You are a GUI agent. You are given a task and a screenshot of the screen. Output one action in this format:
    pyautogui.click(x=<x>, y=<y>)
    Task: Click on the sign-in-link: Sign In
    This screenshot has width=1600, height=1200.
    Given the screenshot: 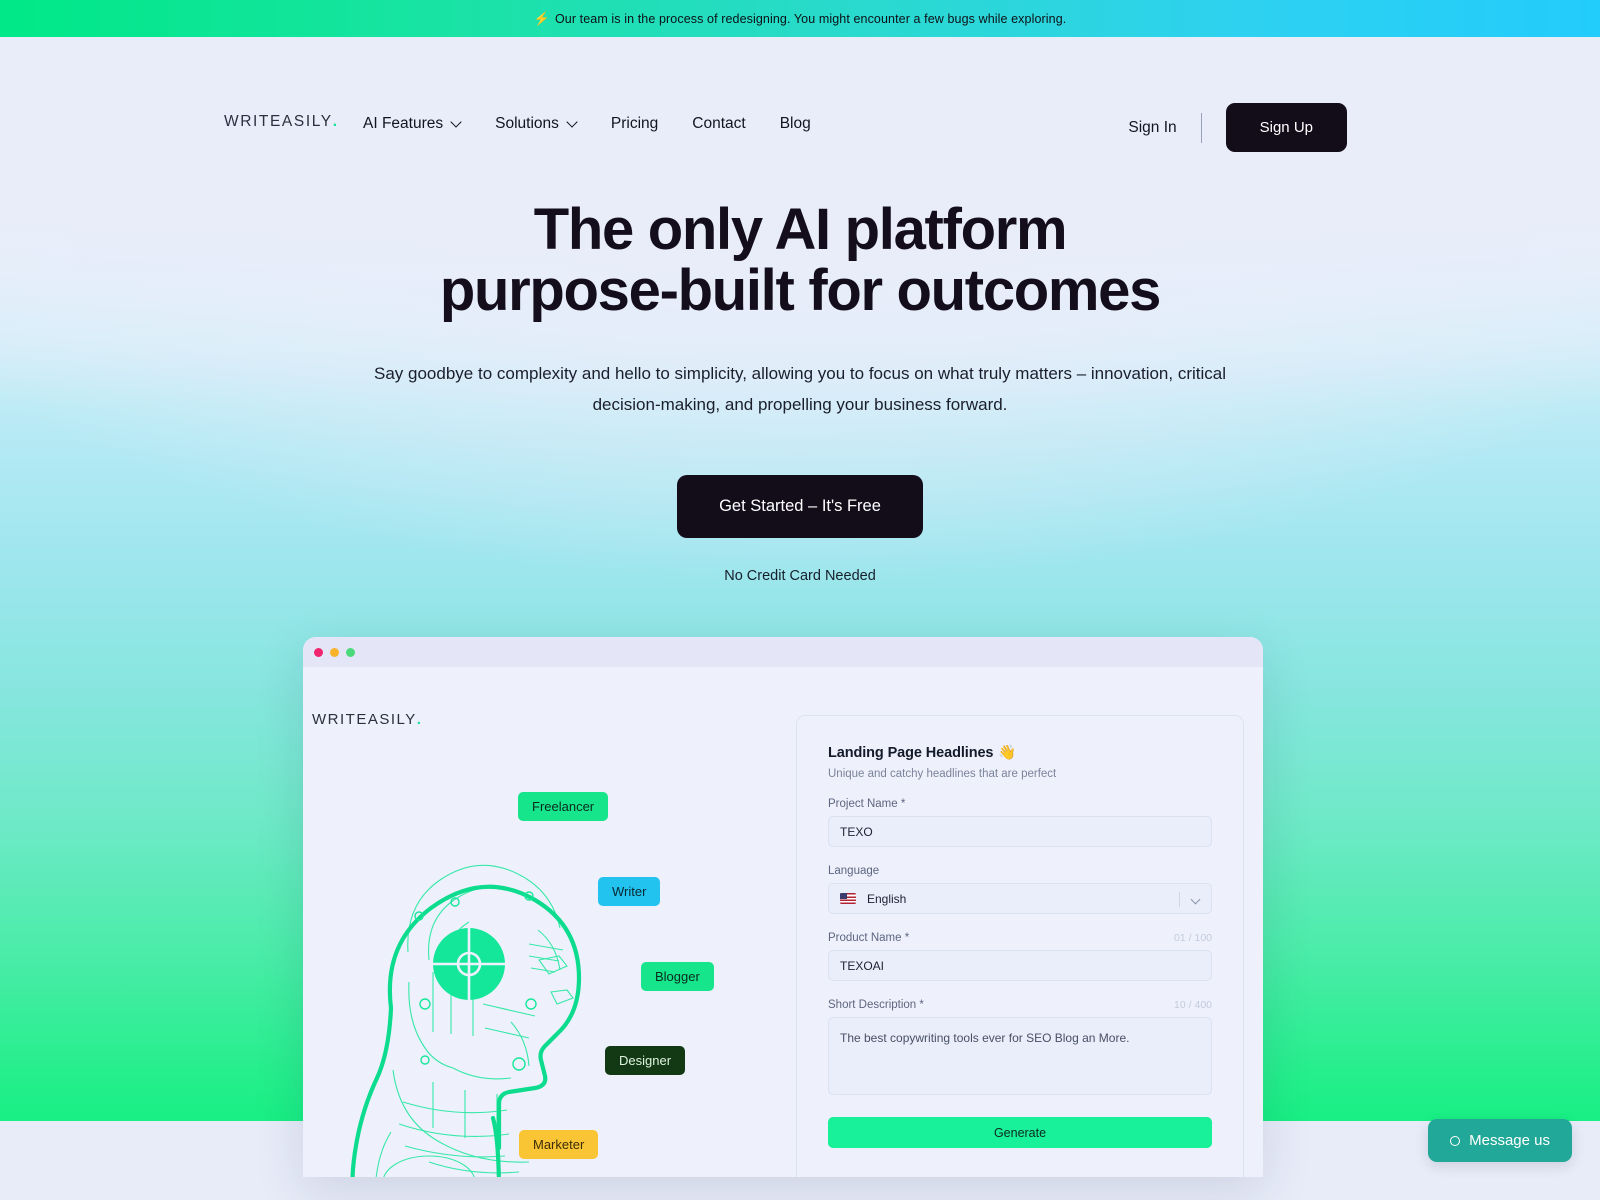 What is the action you would take?
    pyautogui.click(x=1152, y=128)
    